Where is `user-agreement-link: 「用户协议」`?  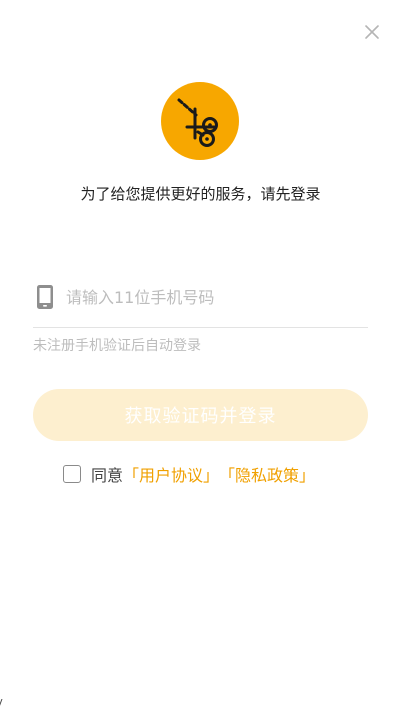 user-agreement-link: 「用户协议」 is located at coordinates (171, 474).